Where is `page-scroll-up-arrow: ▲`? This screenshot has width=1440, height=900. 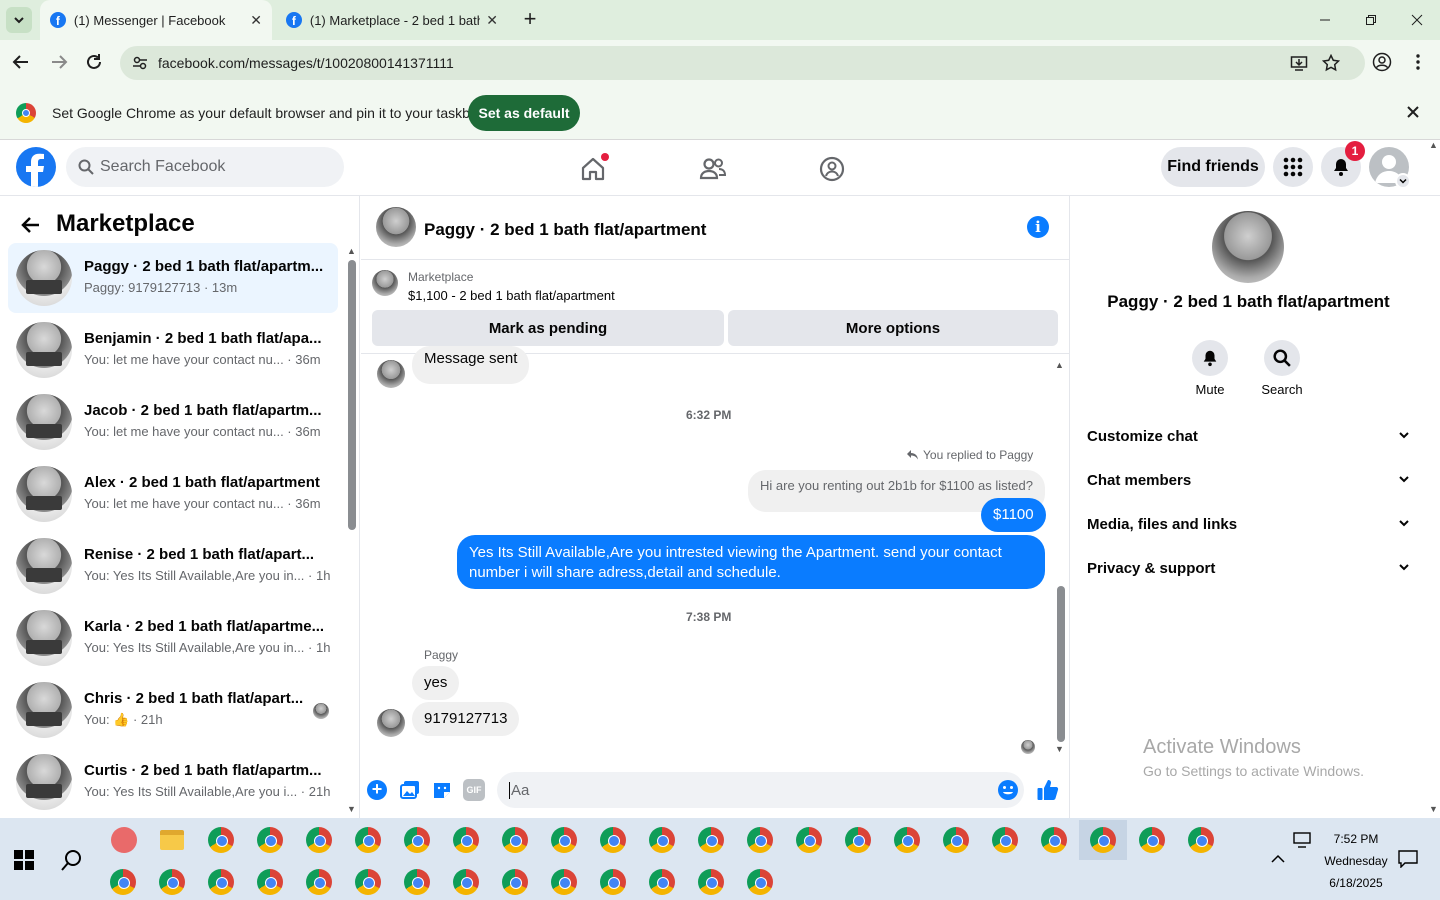 page-scroll-up-arrow: ▲ is located at coordinates (1433, 145).